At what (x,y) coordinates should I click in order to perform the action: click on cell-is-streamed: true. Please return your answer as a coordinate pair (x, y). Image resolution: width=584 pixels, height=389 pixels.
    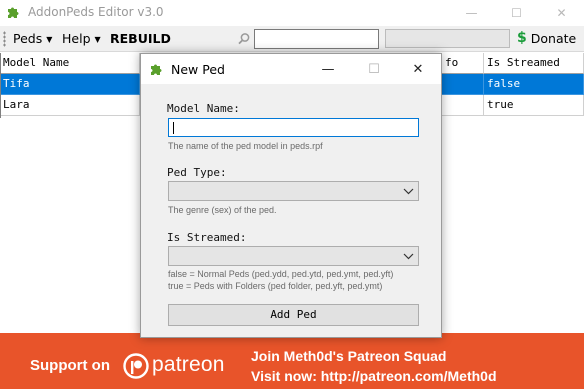
    Looking at the image, I should click on (534, 105).